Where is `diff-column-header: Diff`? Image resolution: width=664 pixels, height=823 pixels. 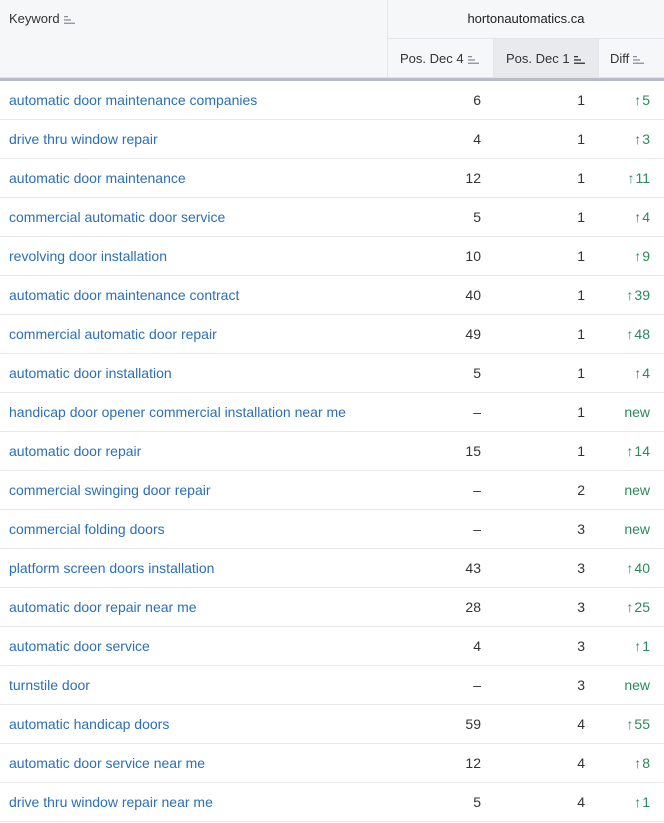 diff-column-header: Diff is located at coordinates (631, 58).